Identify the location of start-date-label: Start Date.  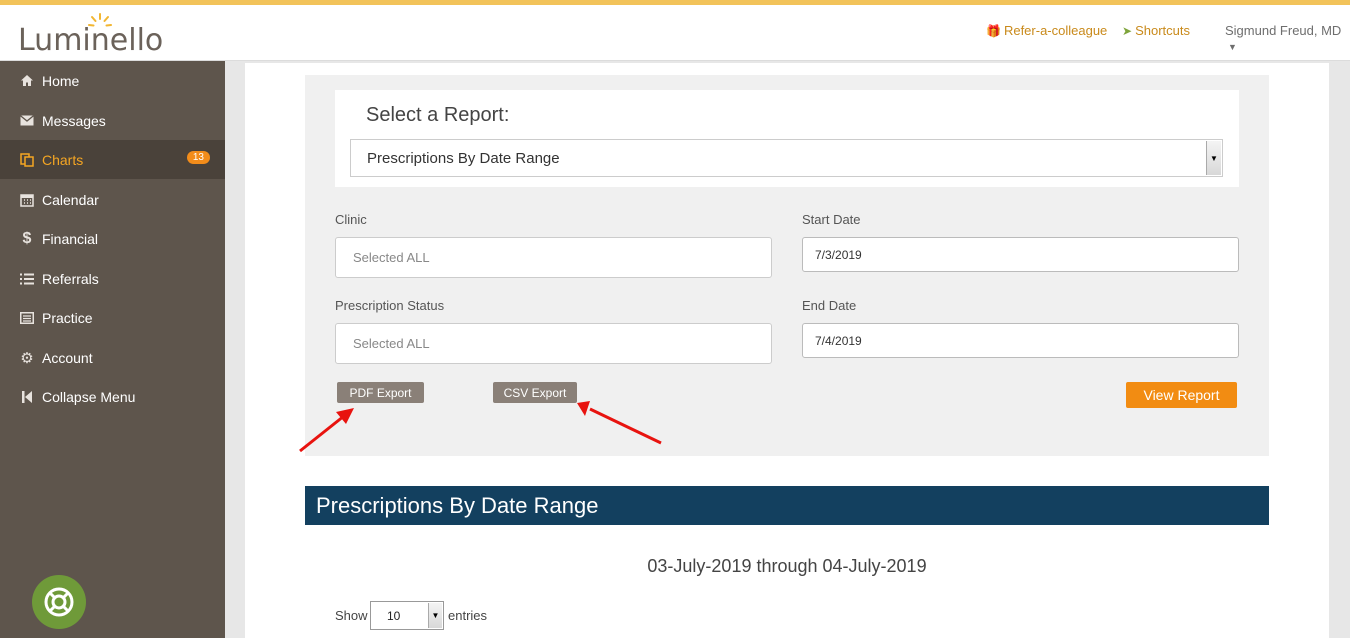
(831, 219).